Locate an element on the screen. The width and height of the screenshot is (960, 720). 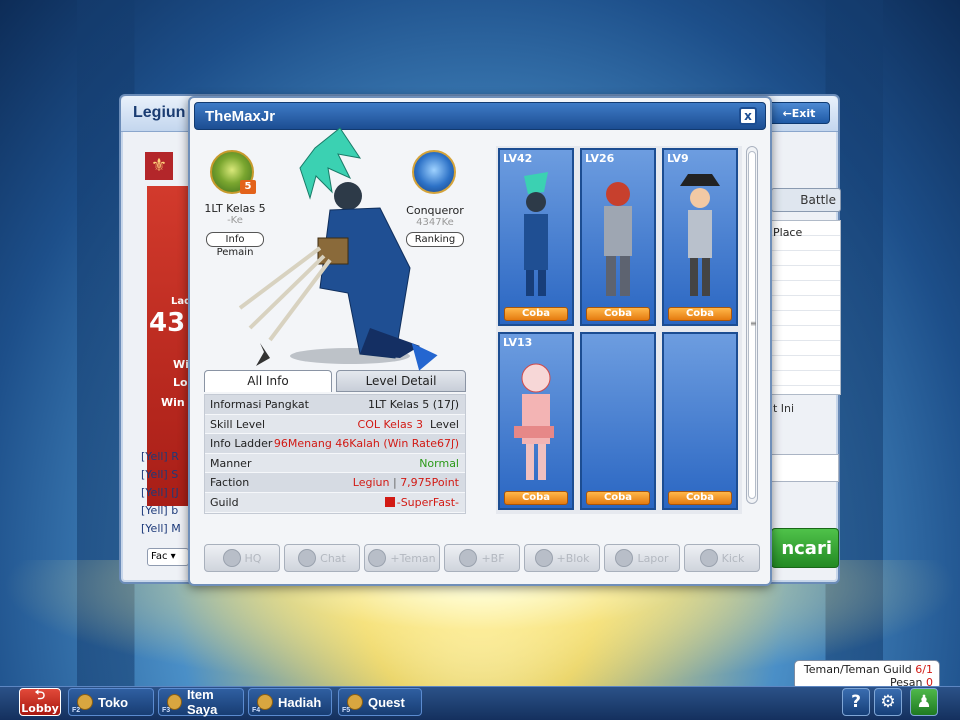
slot-level: LV13 is located at coordinates (518, 342).